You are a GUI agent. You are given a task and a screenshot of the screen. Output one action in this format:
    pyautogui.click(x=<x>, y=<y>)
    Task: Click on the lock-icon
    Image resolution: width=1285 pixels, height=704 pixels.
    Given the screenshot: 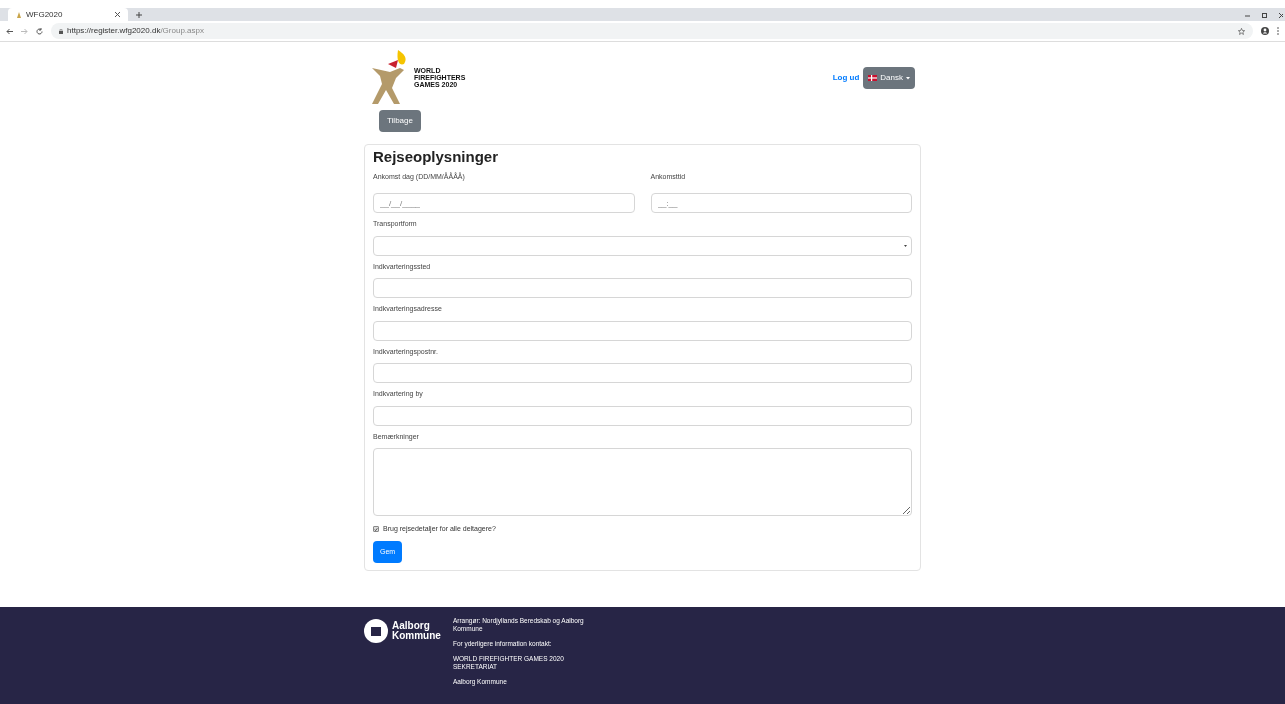 What is the action you would take?
    pyautogui.click(x=61, y=31)
    